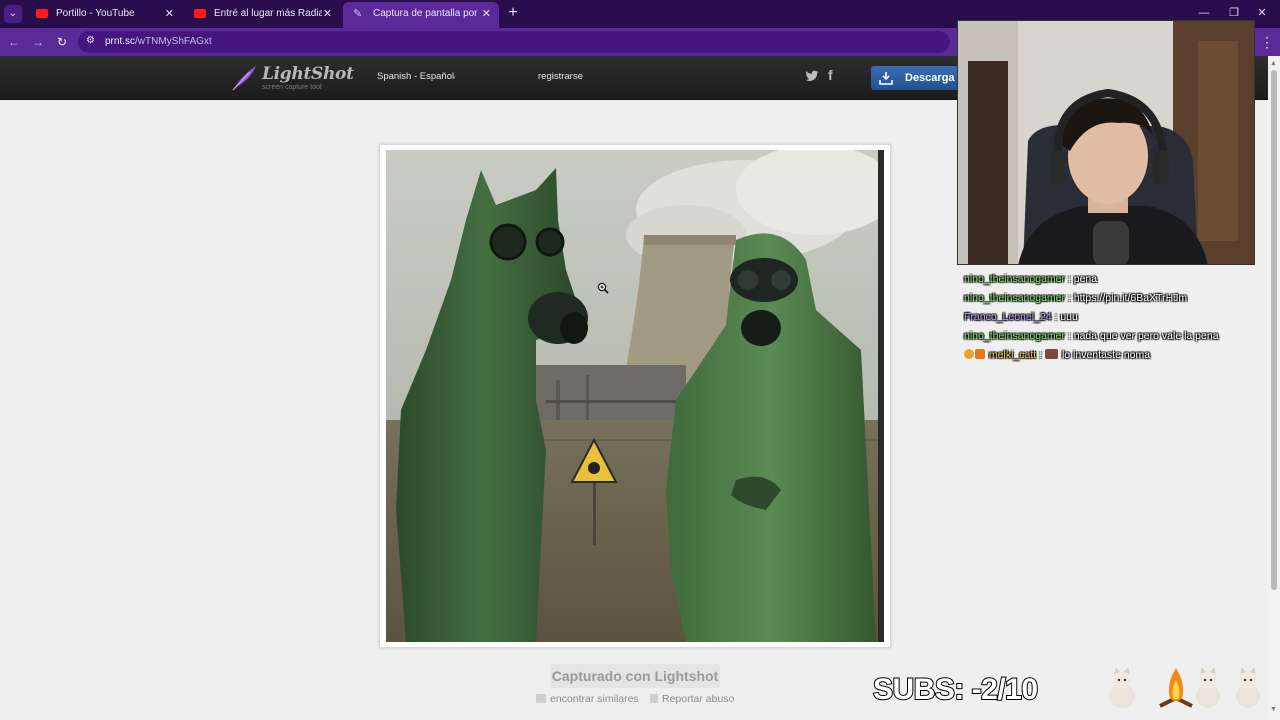 Image resolution: width=1280 pixels, height=720 pixels. I want to click on webcam-overlay, so click(1106, 142).